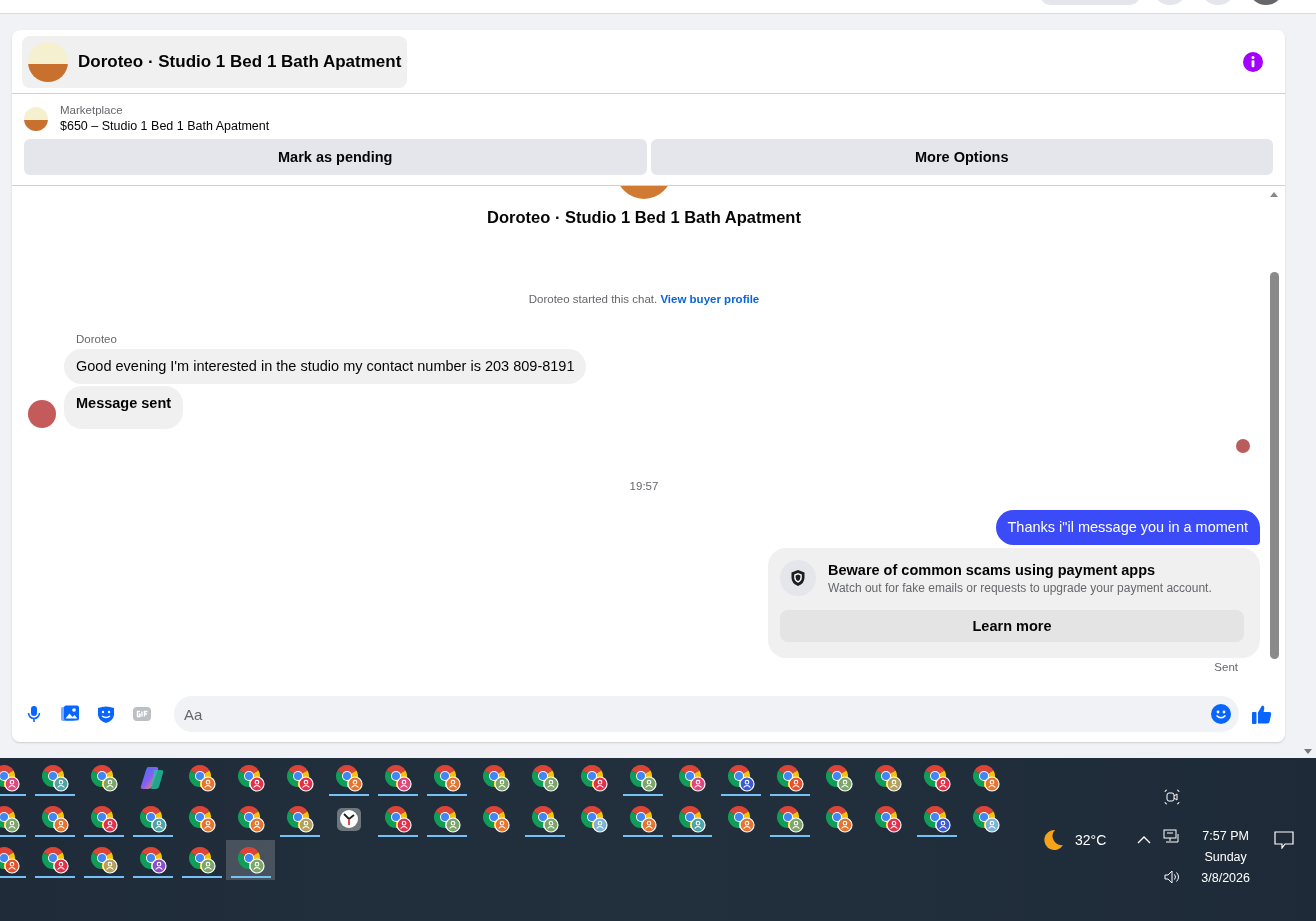  Describe the element at coordinates (1020, 587) in the screenshot. I see `notice-text: Watch out for fake emails or requests to upgrade your payment account.` at that location.